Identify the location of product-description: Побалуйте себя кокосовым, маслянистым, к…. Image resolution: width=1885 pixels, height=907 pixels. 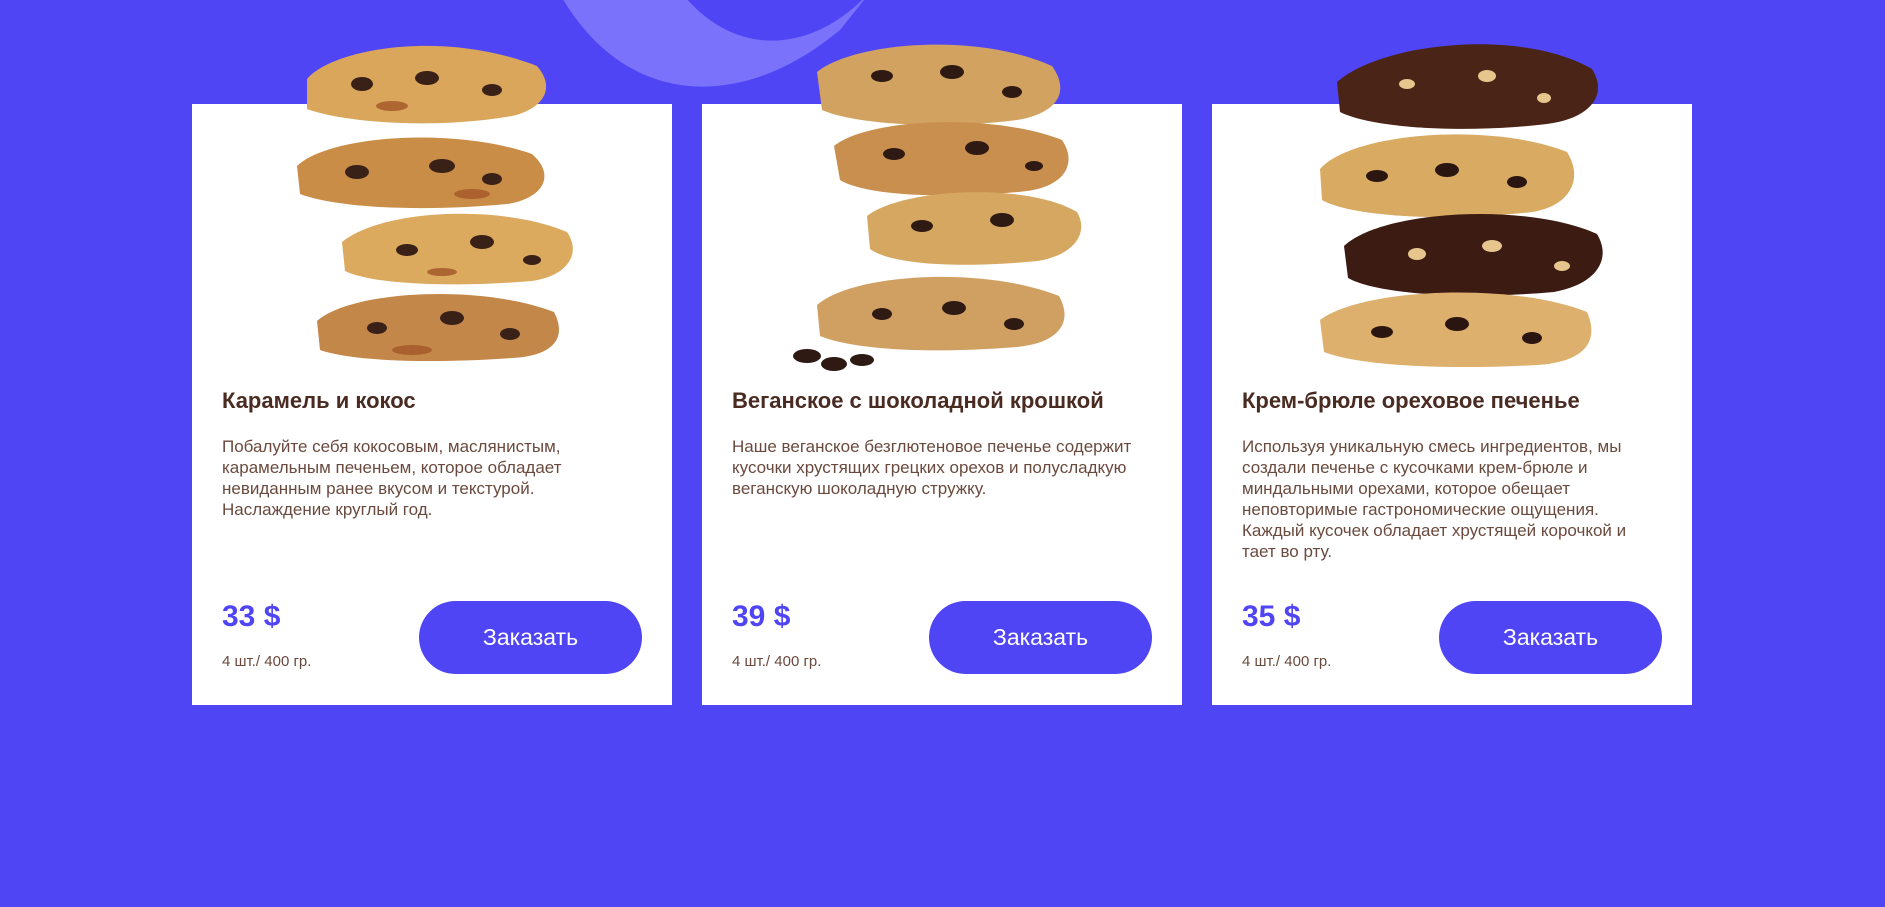
(392, 478).